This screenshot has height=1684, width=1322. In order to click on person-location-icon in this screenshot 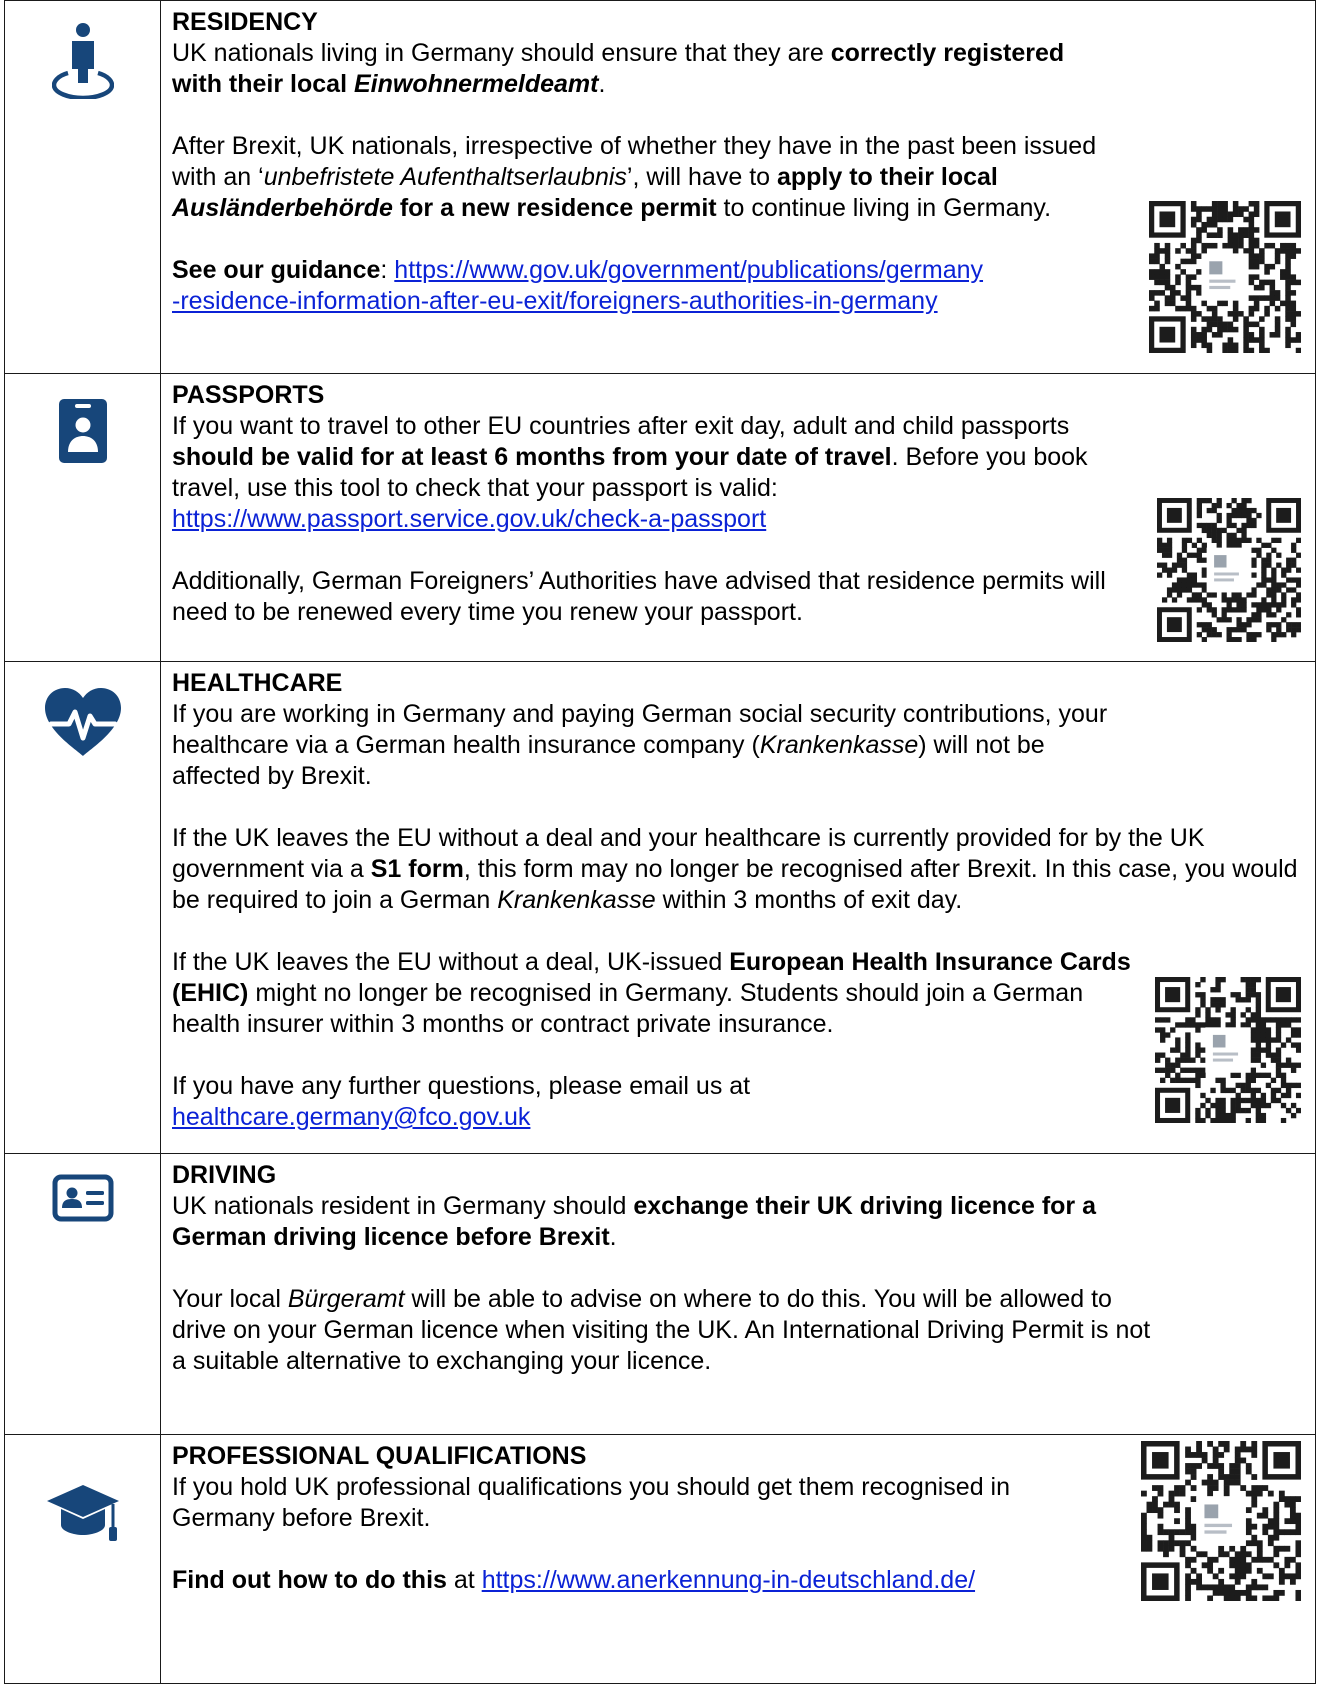, I will do `click(82, 61)`.